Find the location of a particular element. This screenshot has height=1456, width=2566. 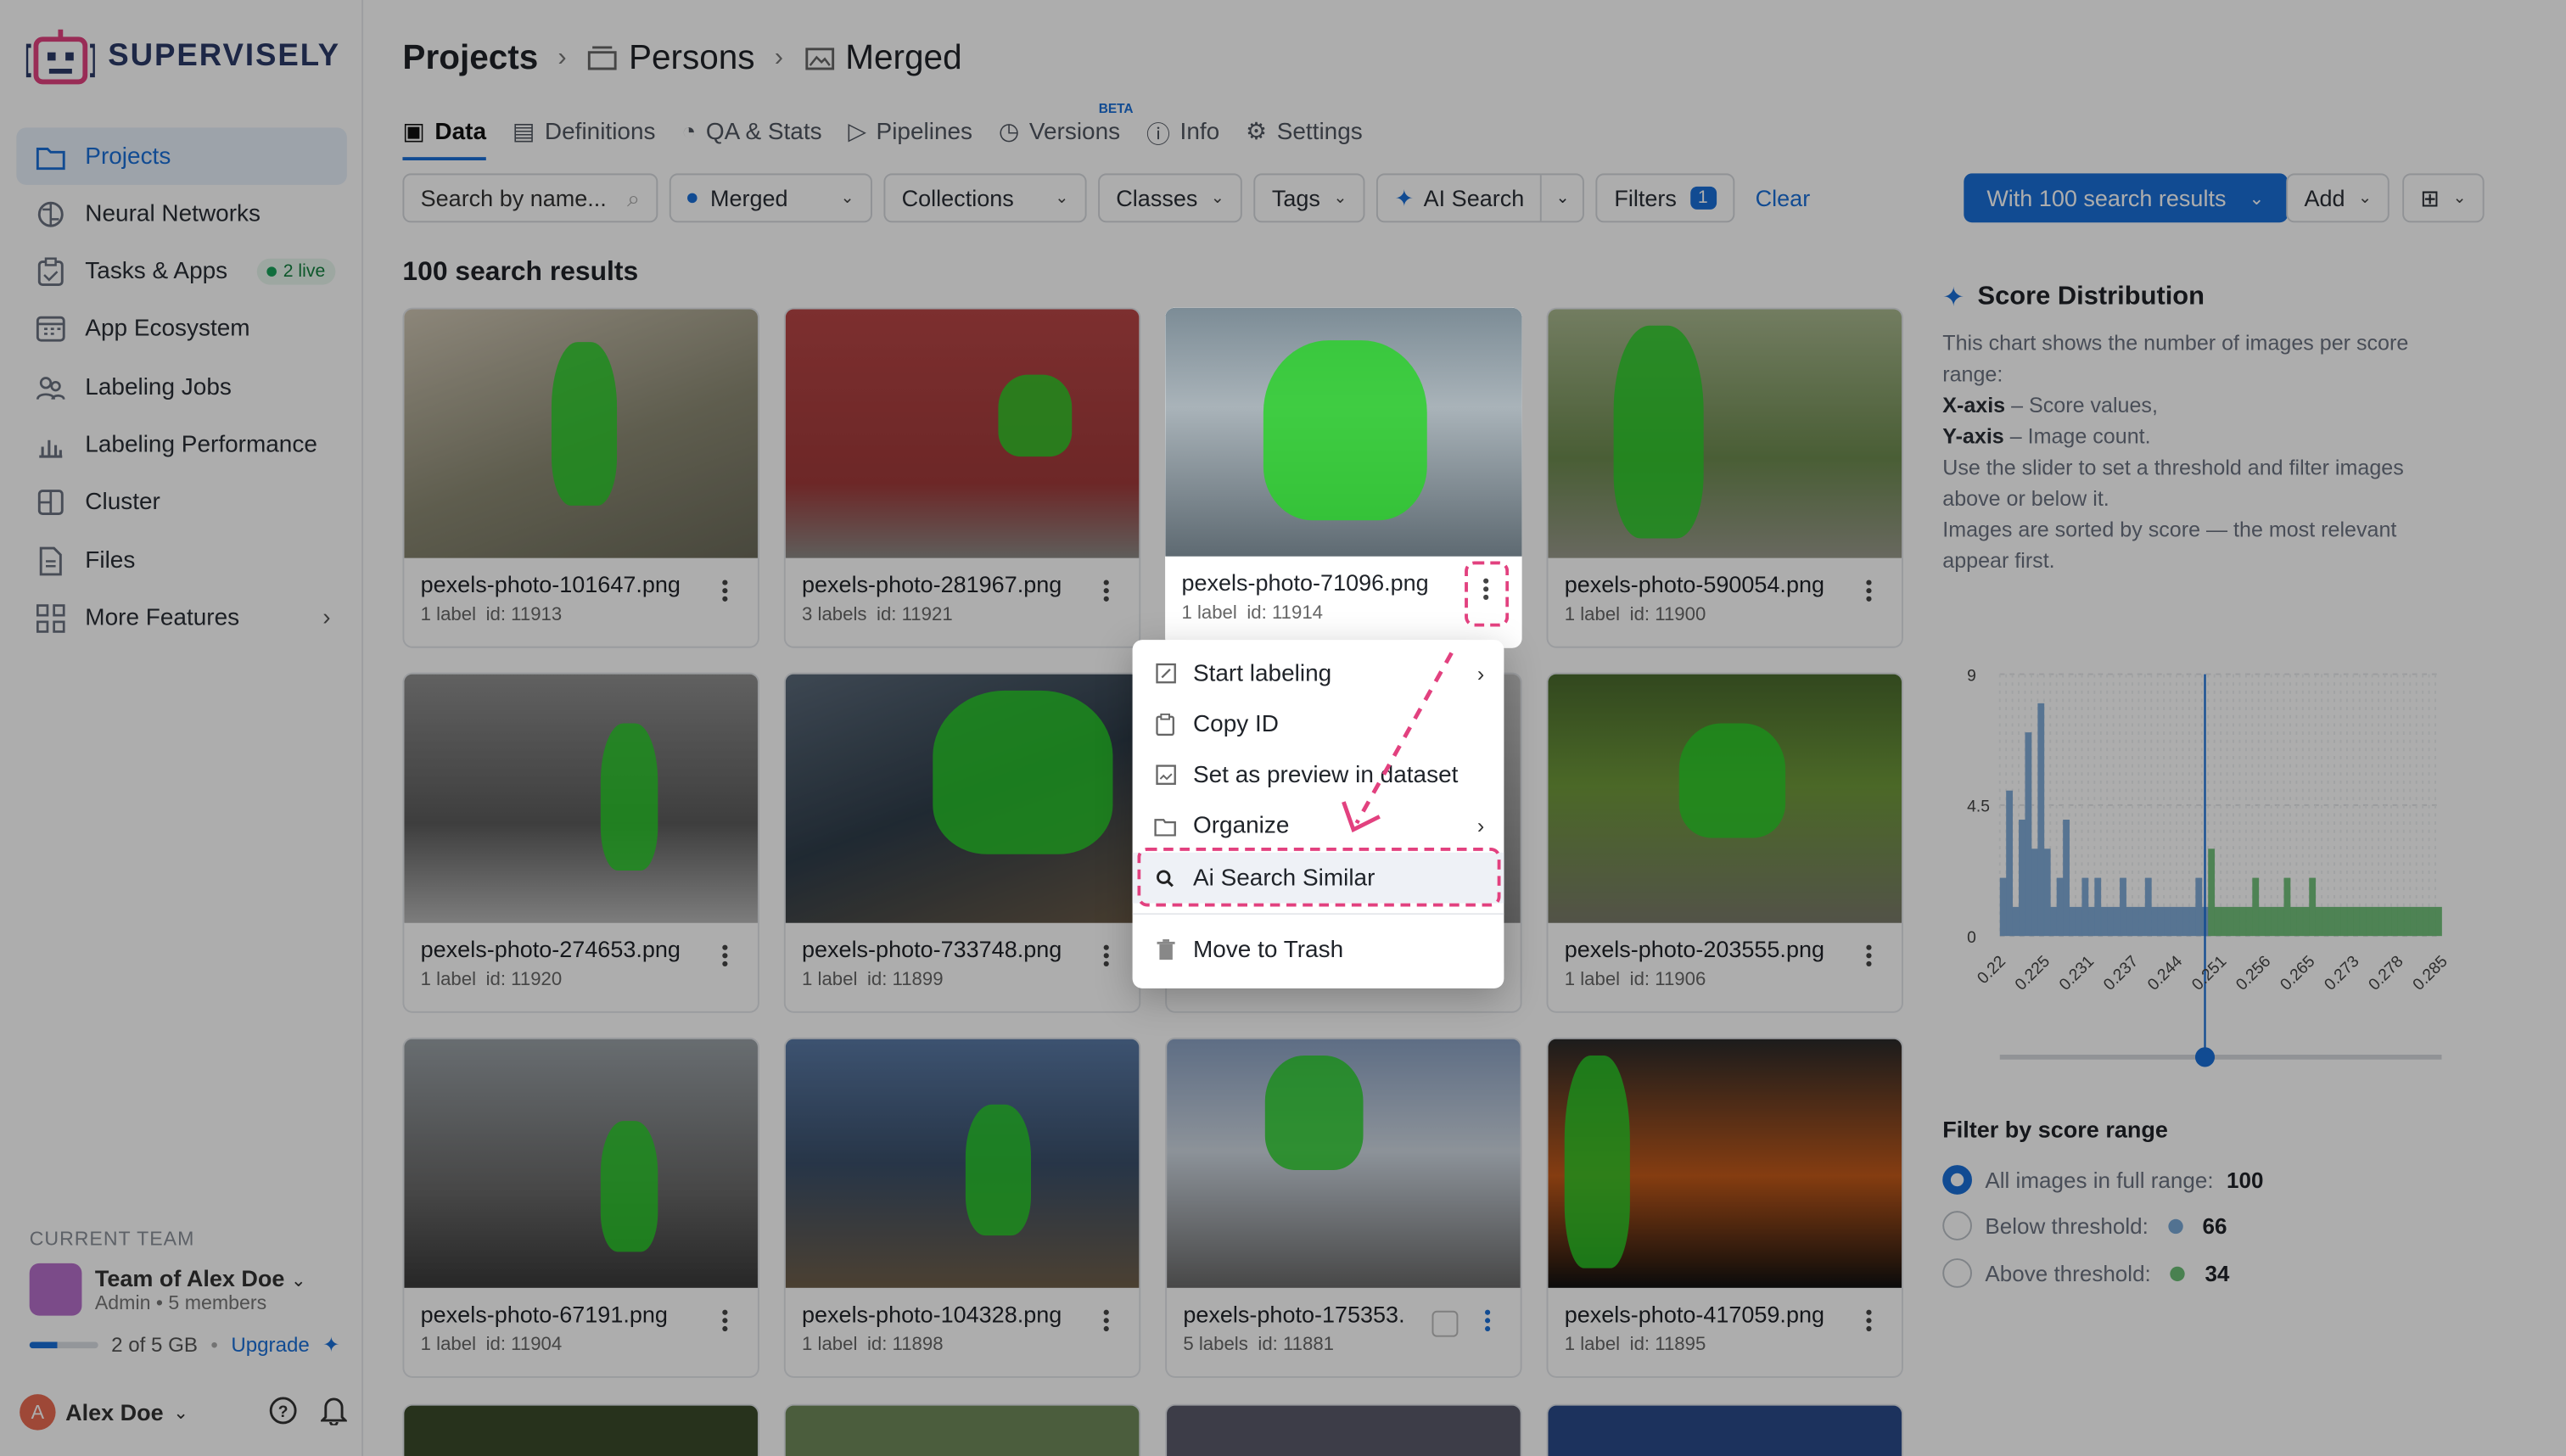

edit-icon is located at coordinates (1165, 673).